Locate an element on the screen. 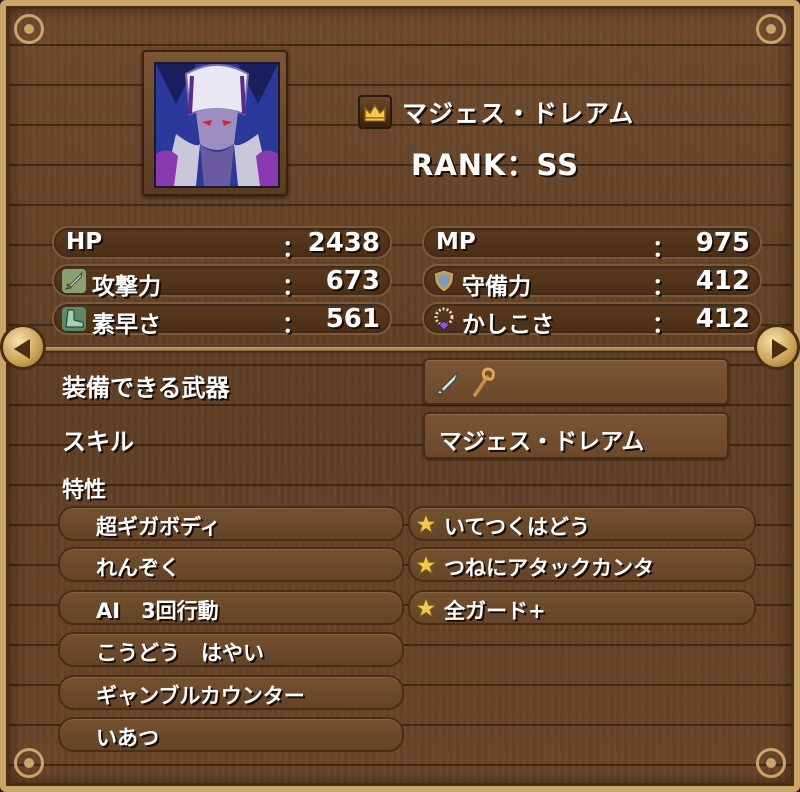 Image resolution: width=800 pixels, height=792 pixels. equipment-box is located at coordinates (576, 381).